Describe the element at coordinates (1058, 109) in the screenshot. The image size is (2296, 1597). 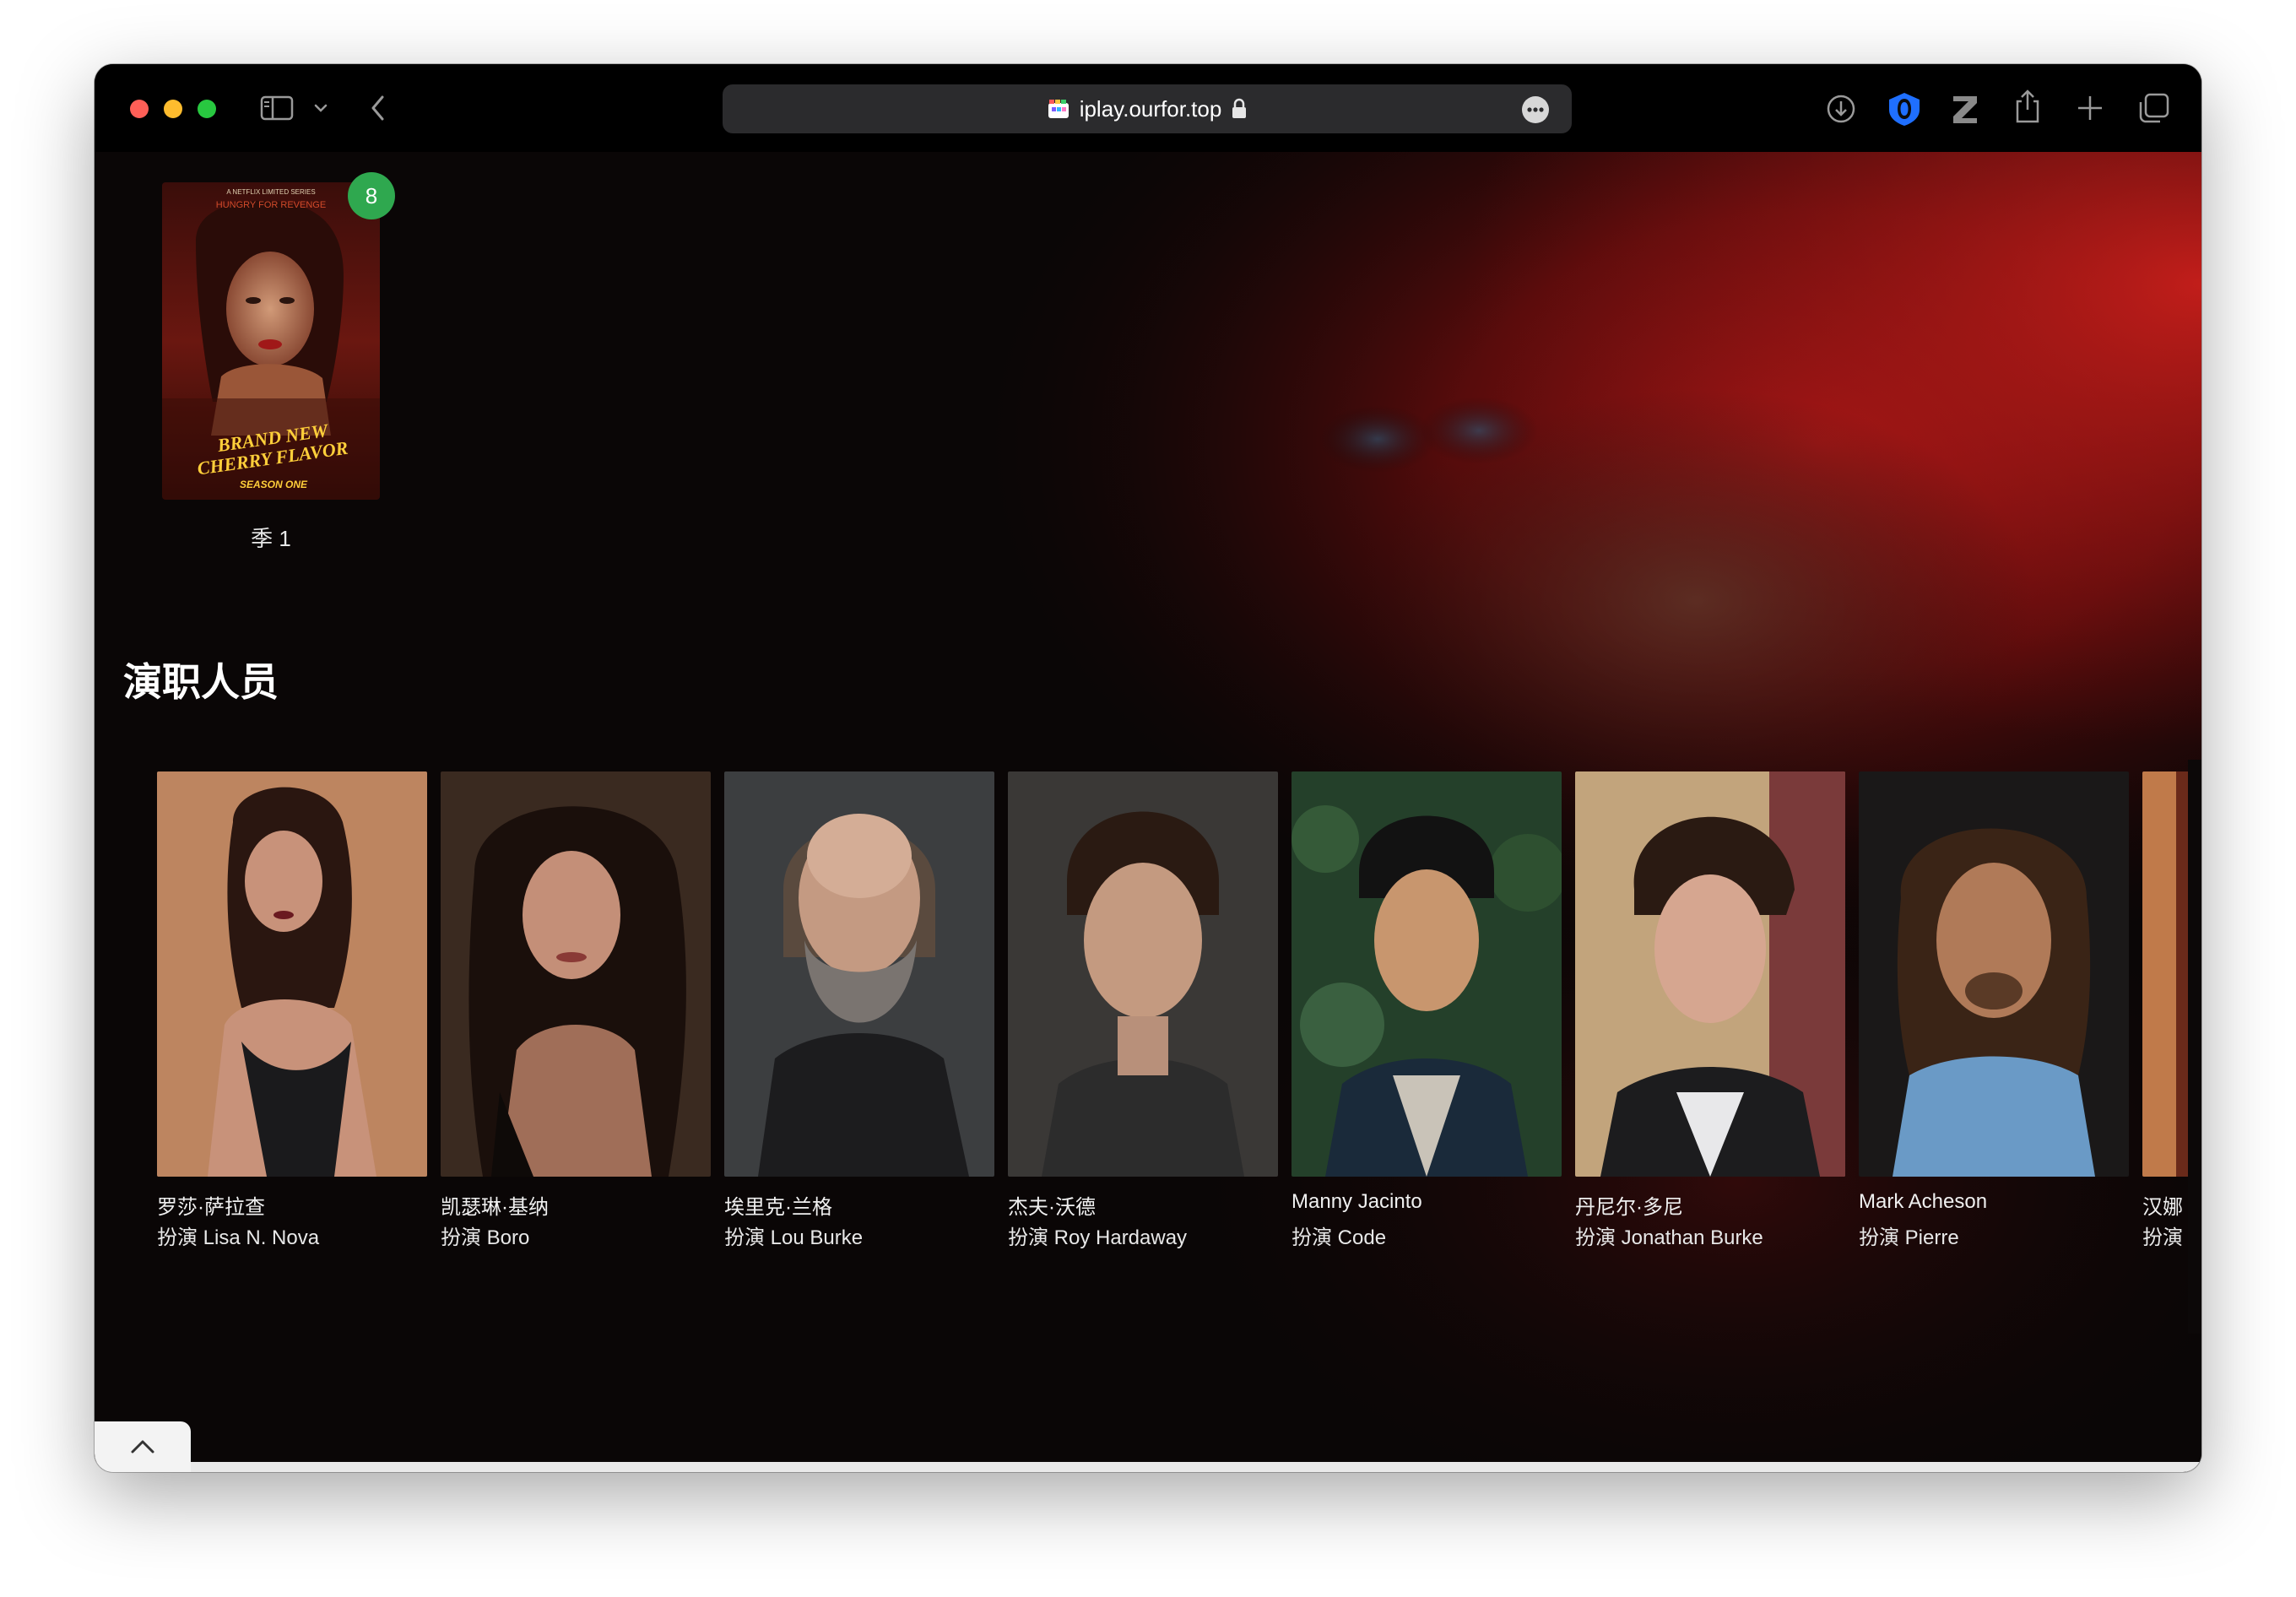
I see `site-favicon` at that location.